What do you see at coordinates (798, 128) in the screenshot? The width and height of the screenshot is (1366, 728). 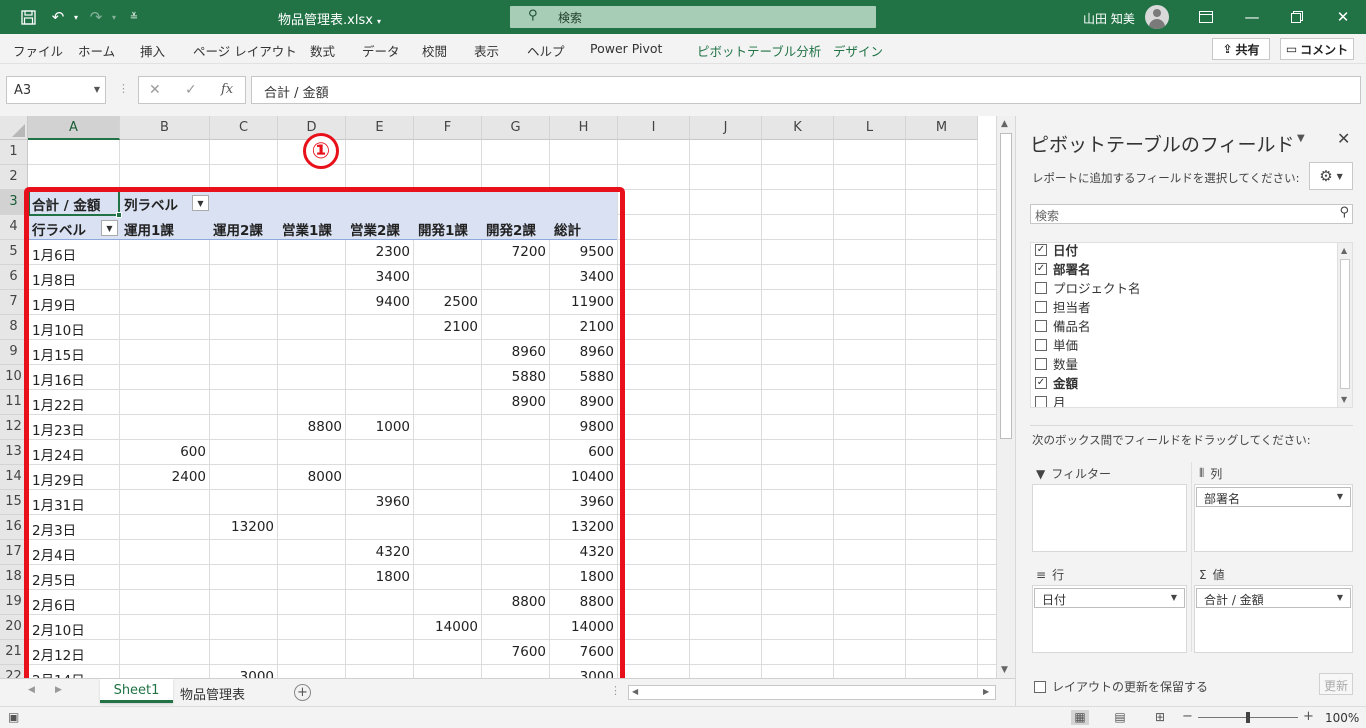 I see `column-header-k: K` at bounding box center [798, 128].